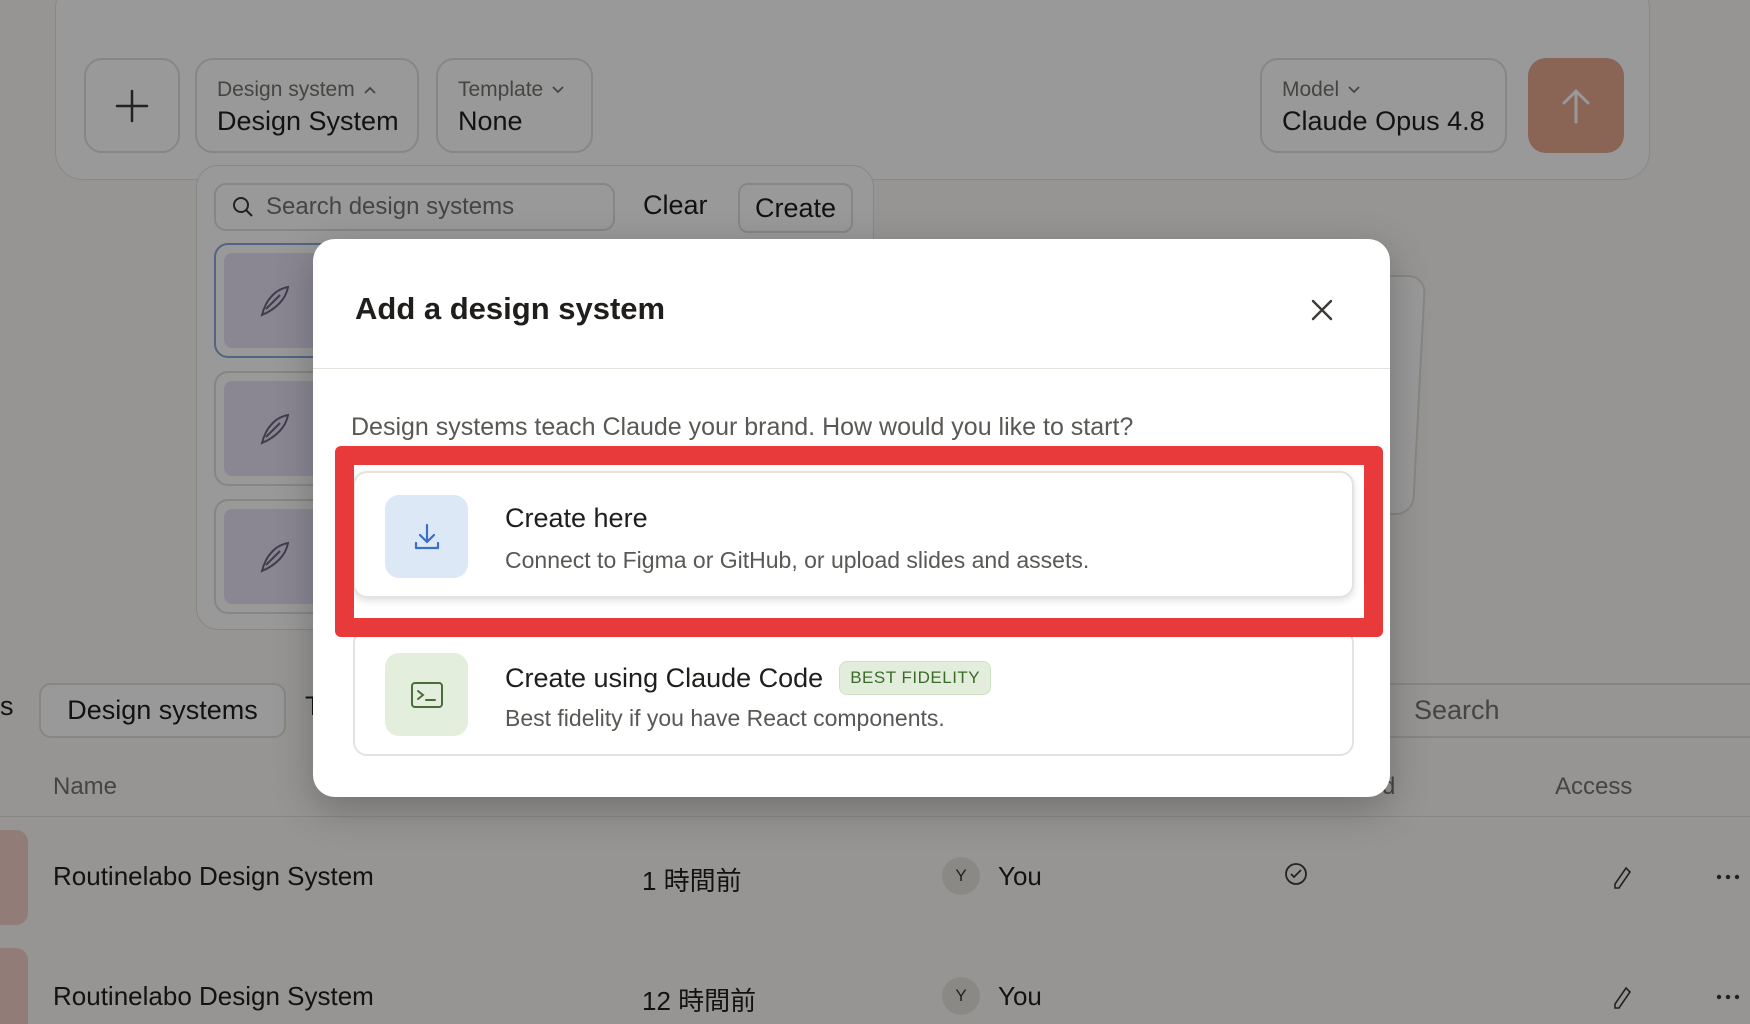 The width and height of the screenshot is (1750, 1024). Describe the element at coordinates (664, 677) in the screenshot. I see `option-title-text: Create using Claude Code` at that location.